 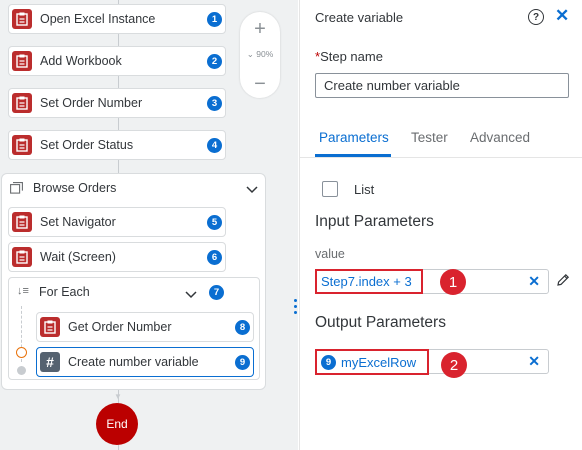 What do you see at coordinates (21, 370) in the screenshot?
I see `loop-end-marker` at bounding box center [21, 370].